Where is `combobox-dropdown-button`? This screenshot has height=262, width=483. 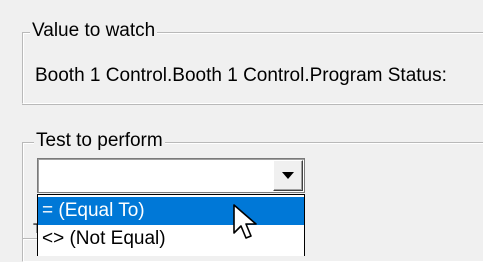 combobox-dropdown-button is located at coordinates (288, 175).